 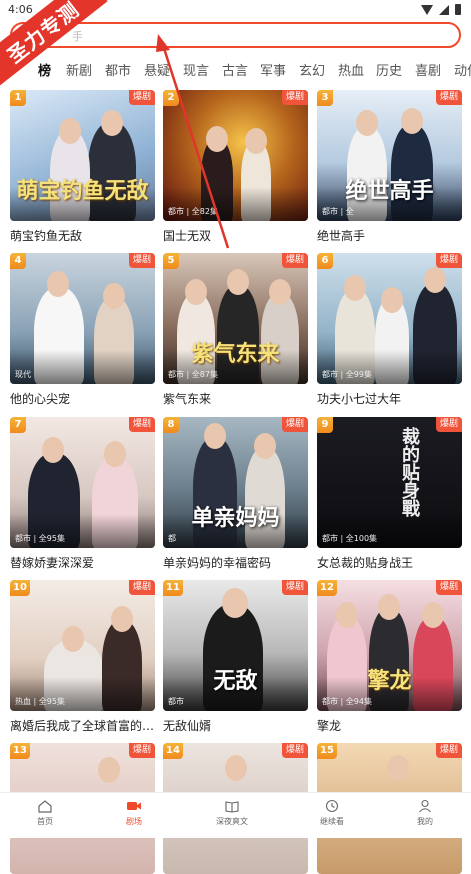 What do you see at coordinates (193, 374) in the screenshot?
I see `drama-meta: 都市 | 全87集` at bounding box center [193, 374].